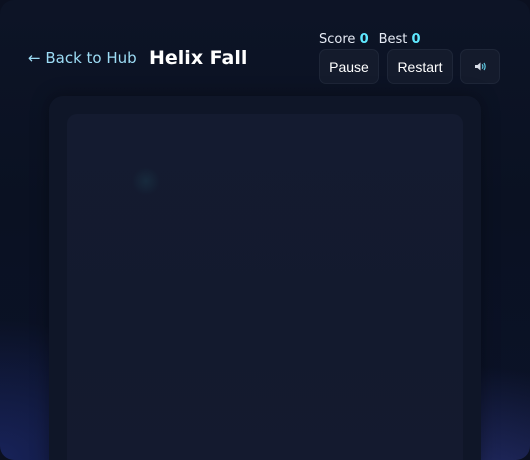 The height and width of the screenshot is (460, 530). Describe the element at coordinates (198, 58) in the screenshot. I see `game-title: Helix Fall` at that location.